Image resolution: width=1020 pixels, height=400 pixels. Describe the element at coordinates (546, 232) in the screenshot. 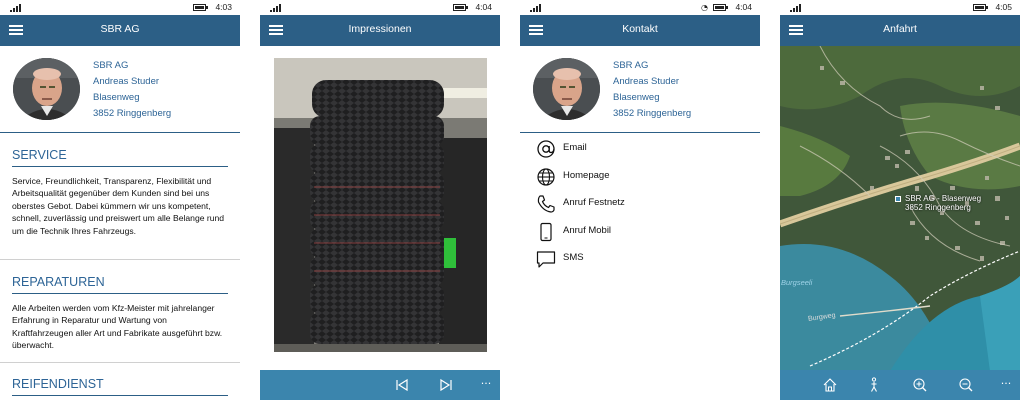

I see `mobile-phone-icon` at that location.